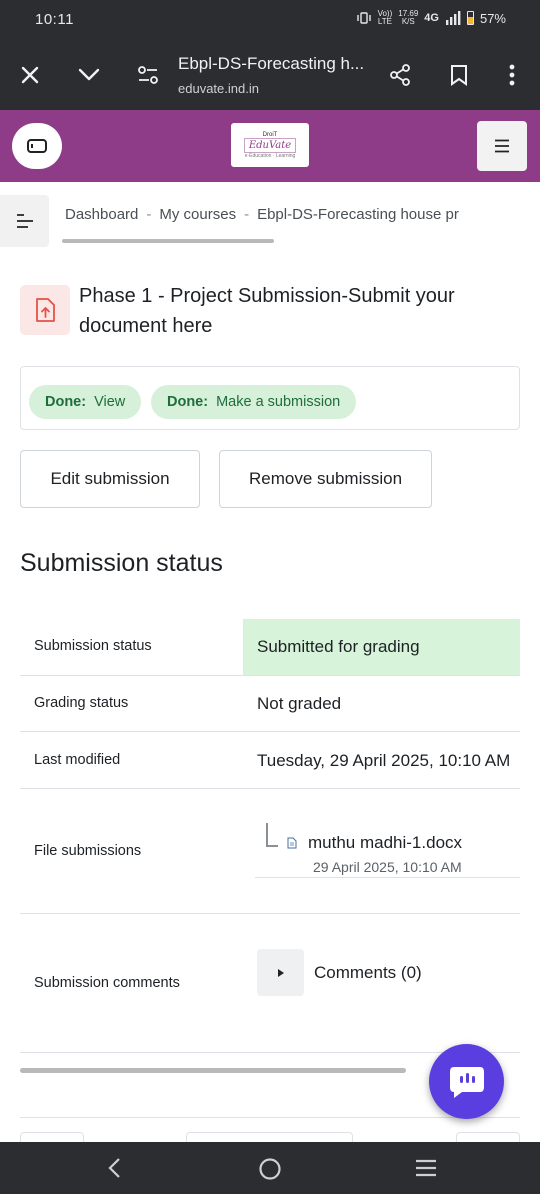 This screenshot has width=540, height=1194. What do you see at coordinates (168, 241) in the screenshot?
I see `breadcrumb-scrollbar` at bounding box center [168, 241].